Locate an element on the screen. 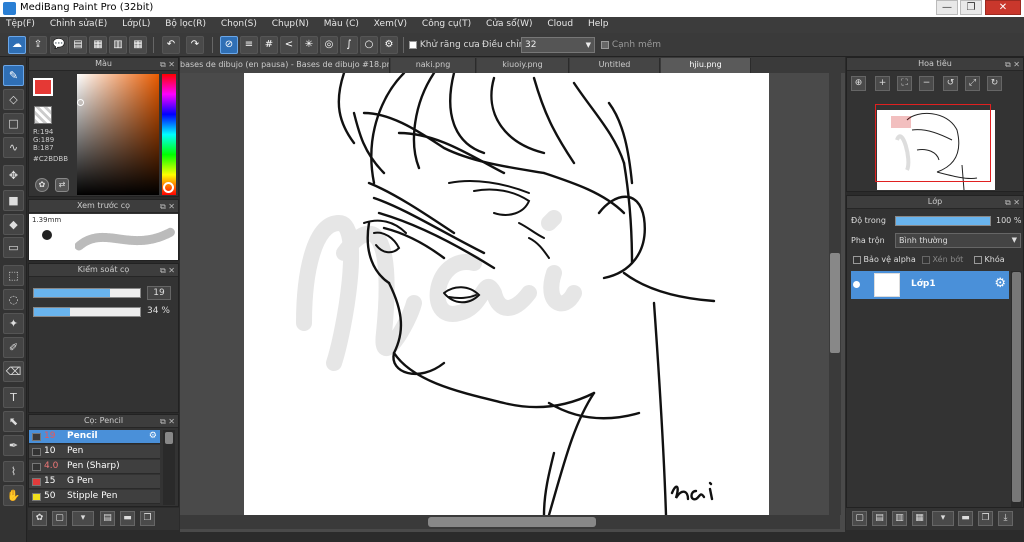  visibility-icon is located at coordinates (856, 284).